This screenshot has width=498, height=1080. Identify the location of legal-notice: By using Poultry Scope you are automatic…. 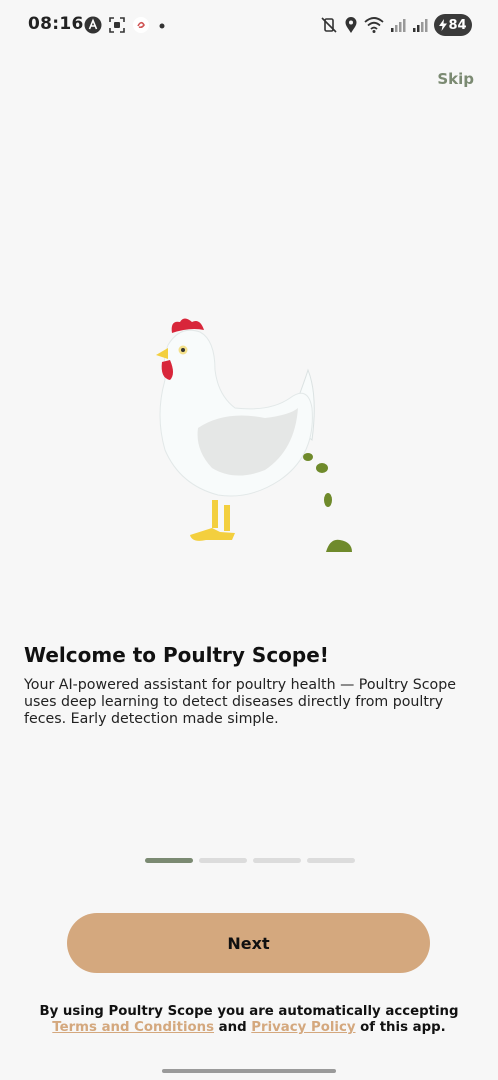
(249, 1020).